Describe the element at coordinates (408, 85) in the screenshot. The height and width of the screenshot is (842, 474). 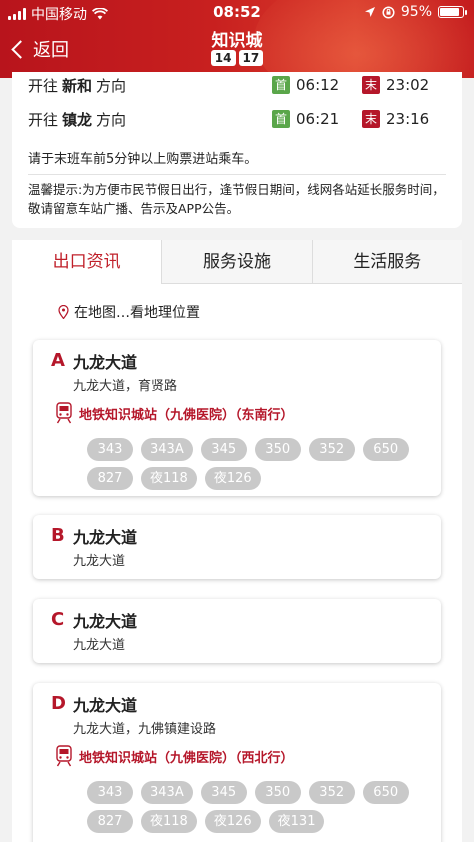
I see `last-train-time: 23:02` at that location.